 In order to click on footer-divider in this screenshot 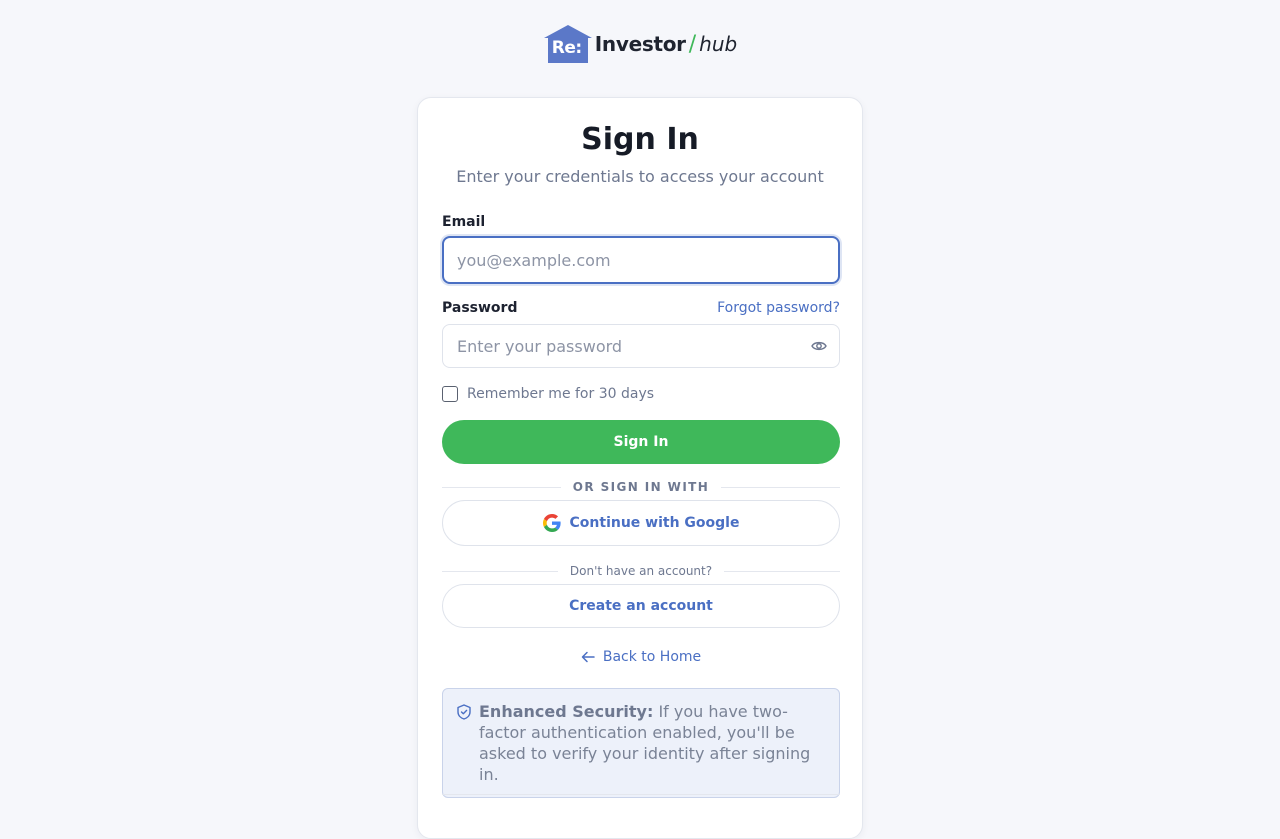, I will do `click(641, 794)`.